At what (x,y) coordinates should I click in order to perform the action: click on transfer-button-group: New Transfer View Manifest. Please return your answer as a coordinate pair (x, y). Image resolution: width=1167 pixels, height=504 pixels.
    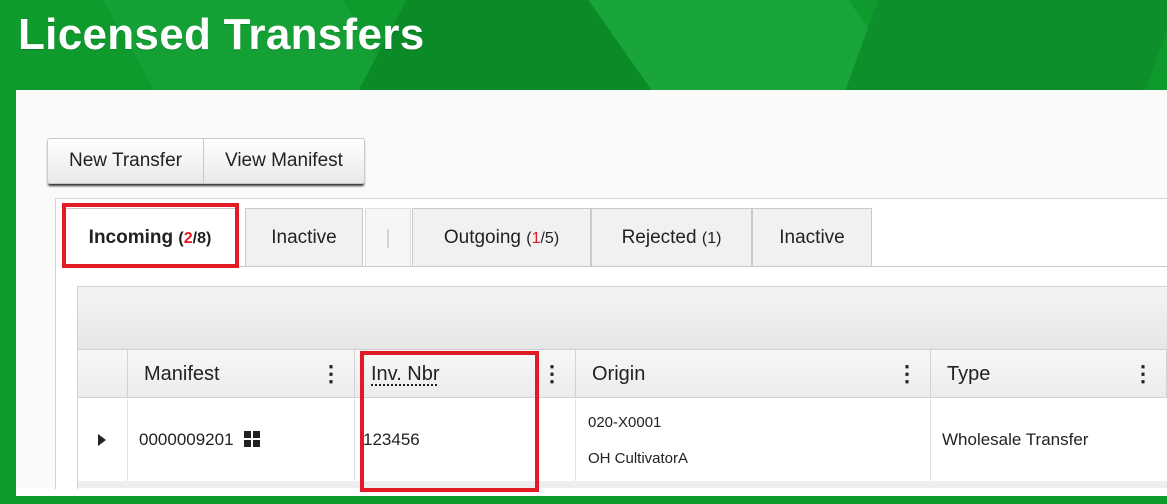
    Looking at the image, I should click on (206, 161).